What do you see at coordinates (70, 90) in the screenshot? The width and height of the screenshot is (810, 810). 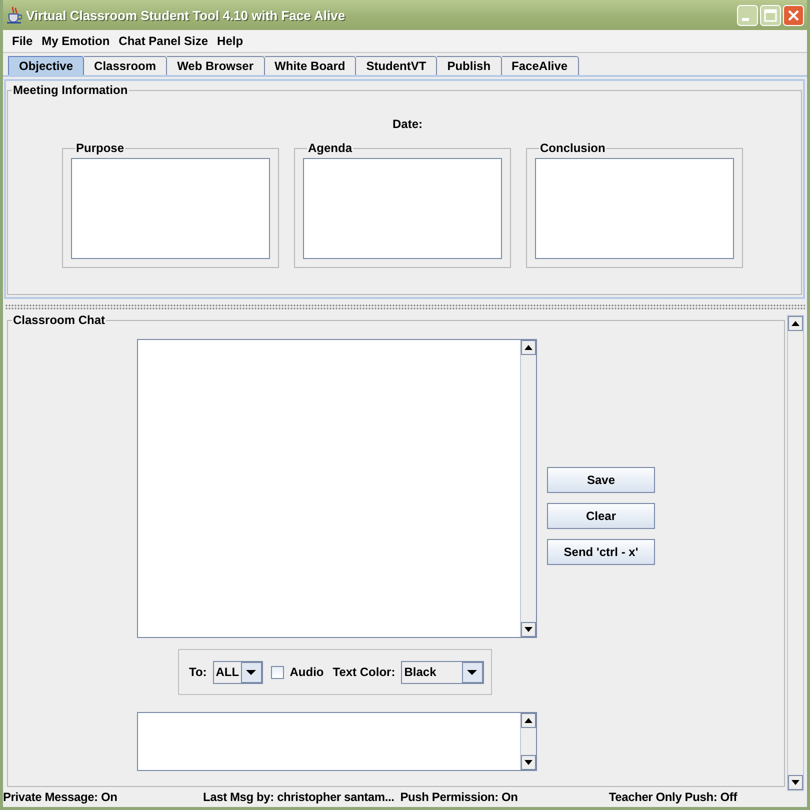 I see `group-title: Meeting Information` at bounding box center [70, 90].